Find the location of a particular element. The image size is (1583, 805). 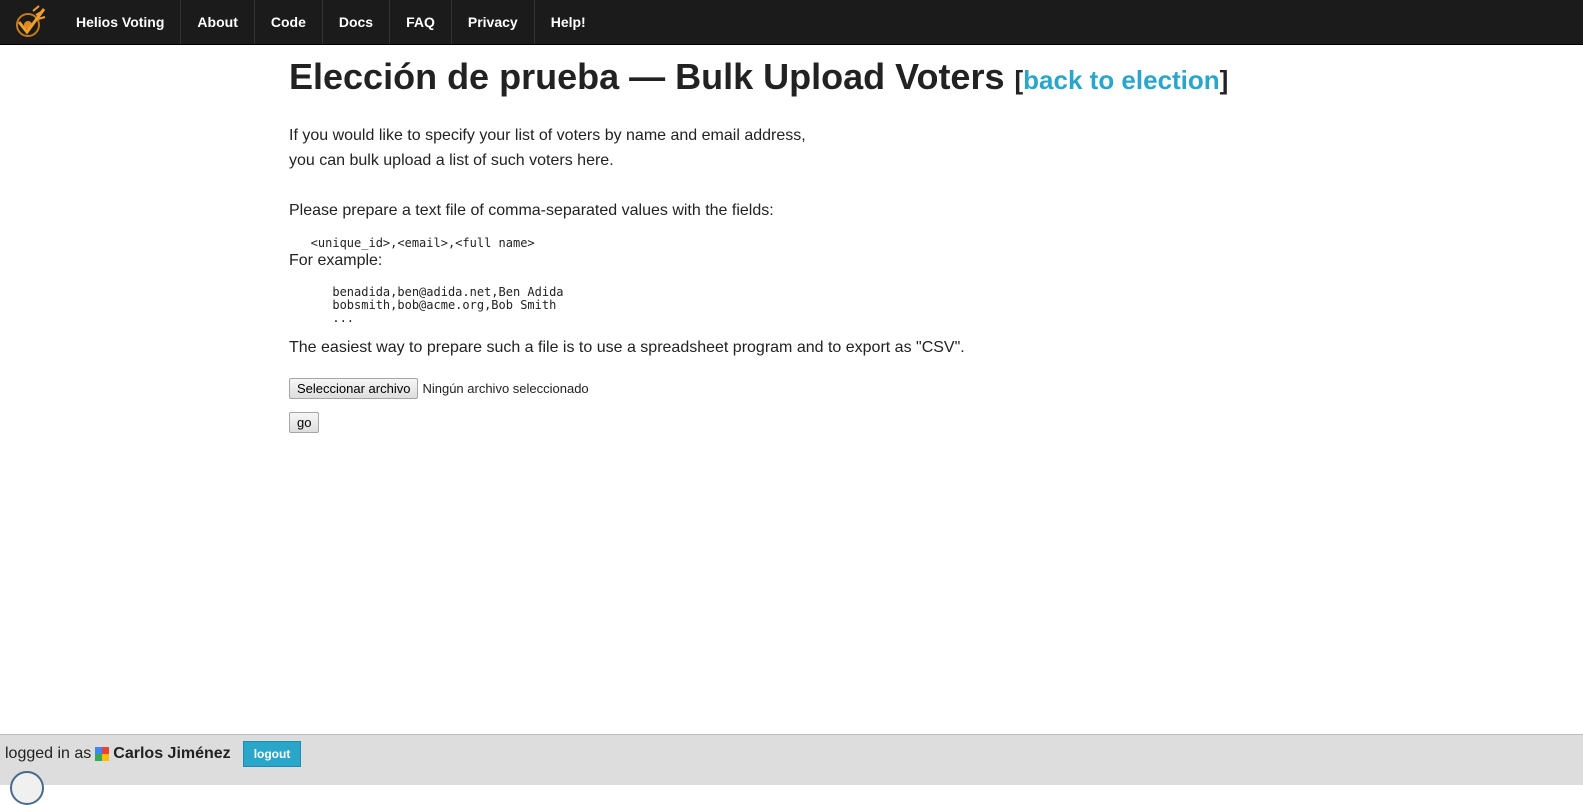

google-account-icon is located at coordinates (102, 754).